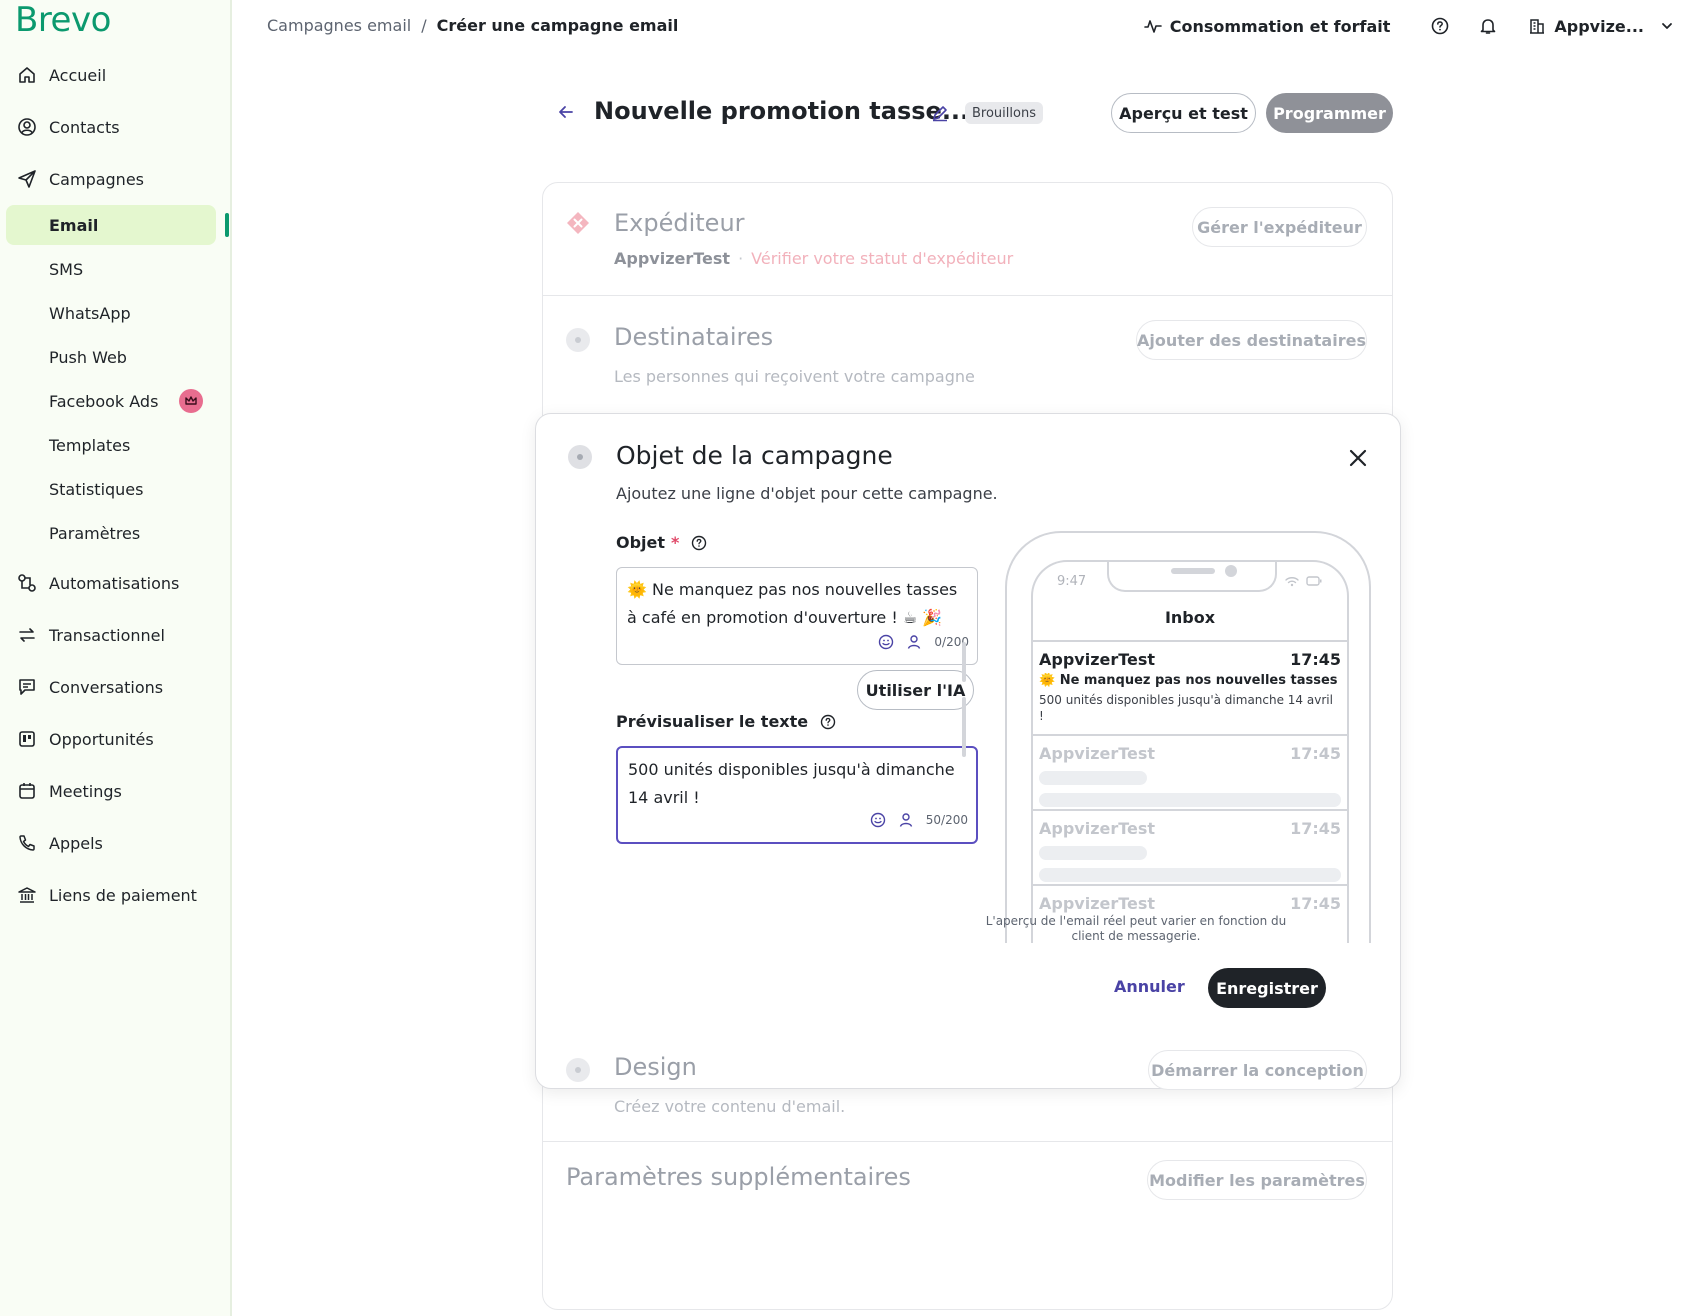 This screenshot has width=1696, height=1316. I want to click on sidebar-item-transactionnel: Transactionnel, so click(116, 635).